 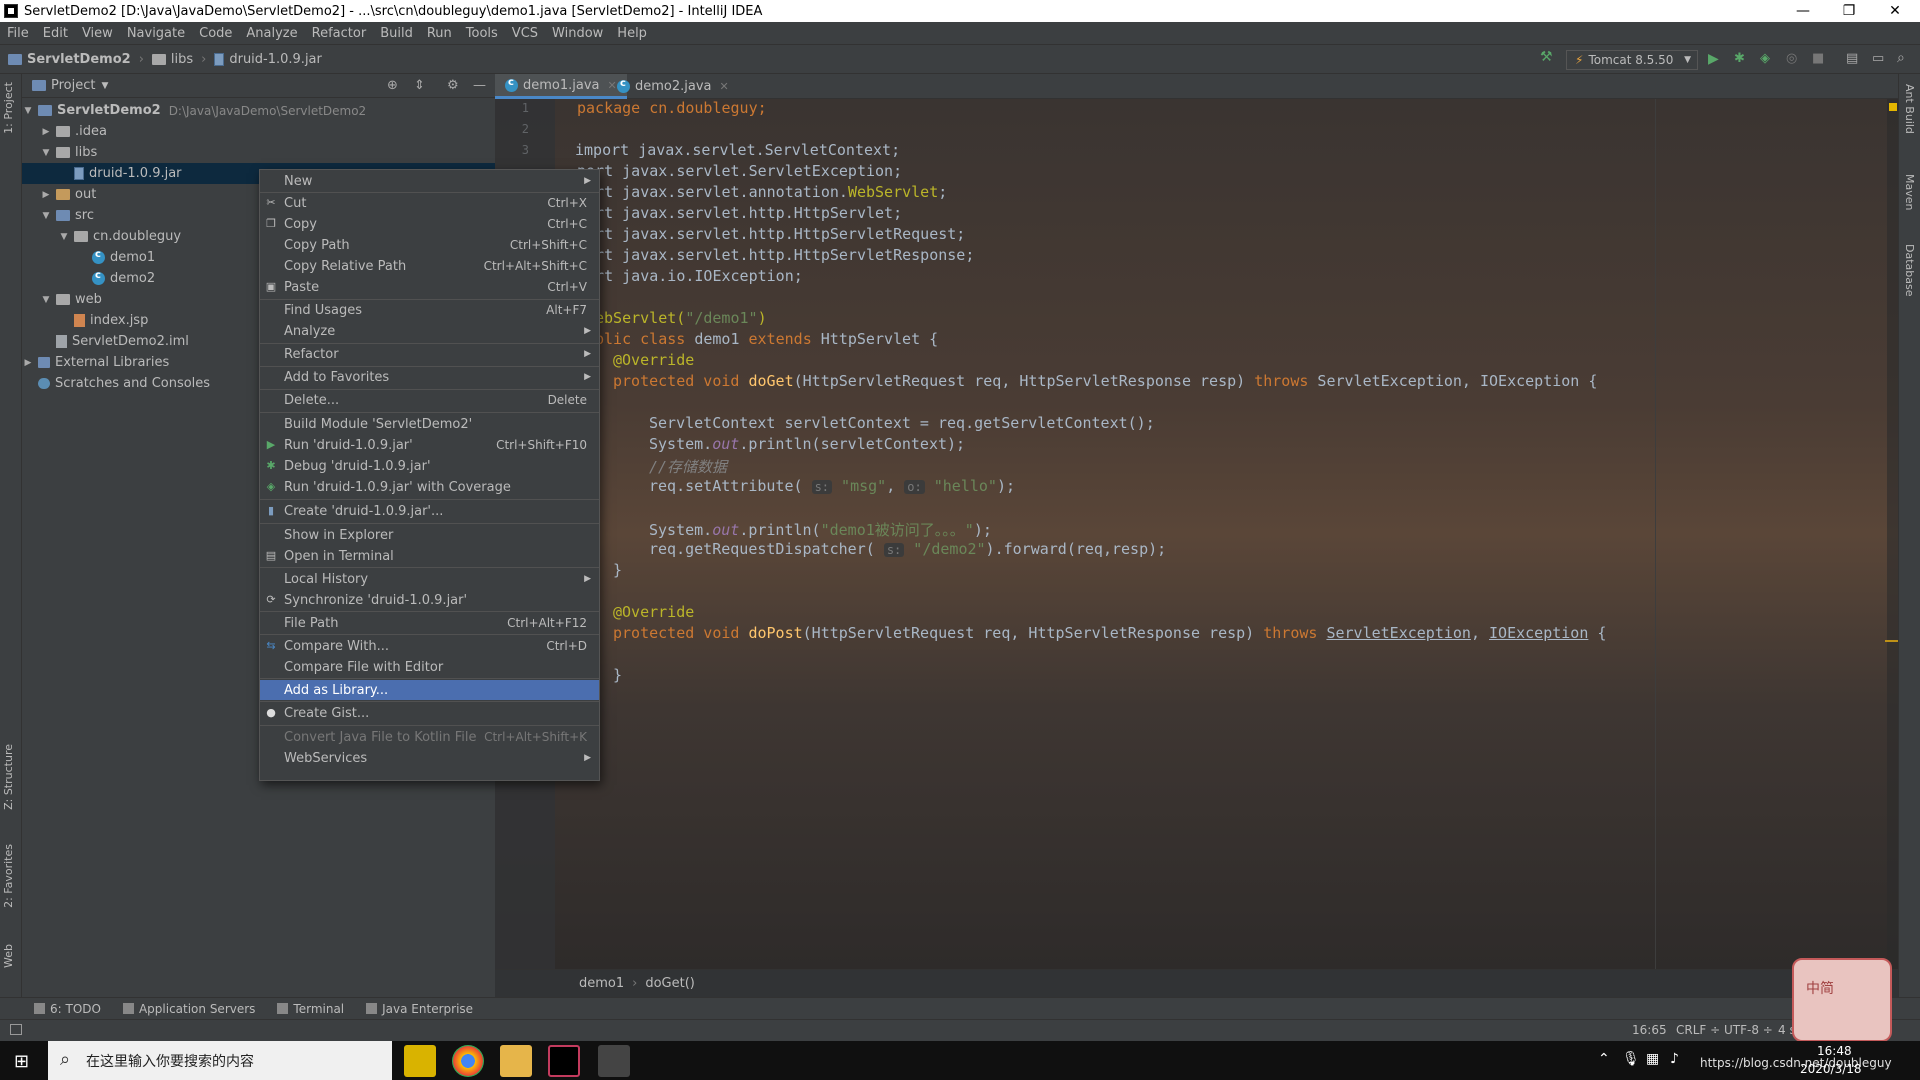 I want to click on minimize-button: —, so click(x=1803, y=11).